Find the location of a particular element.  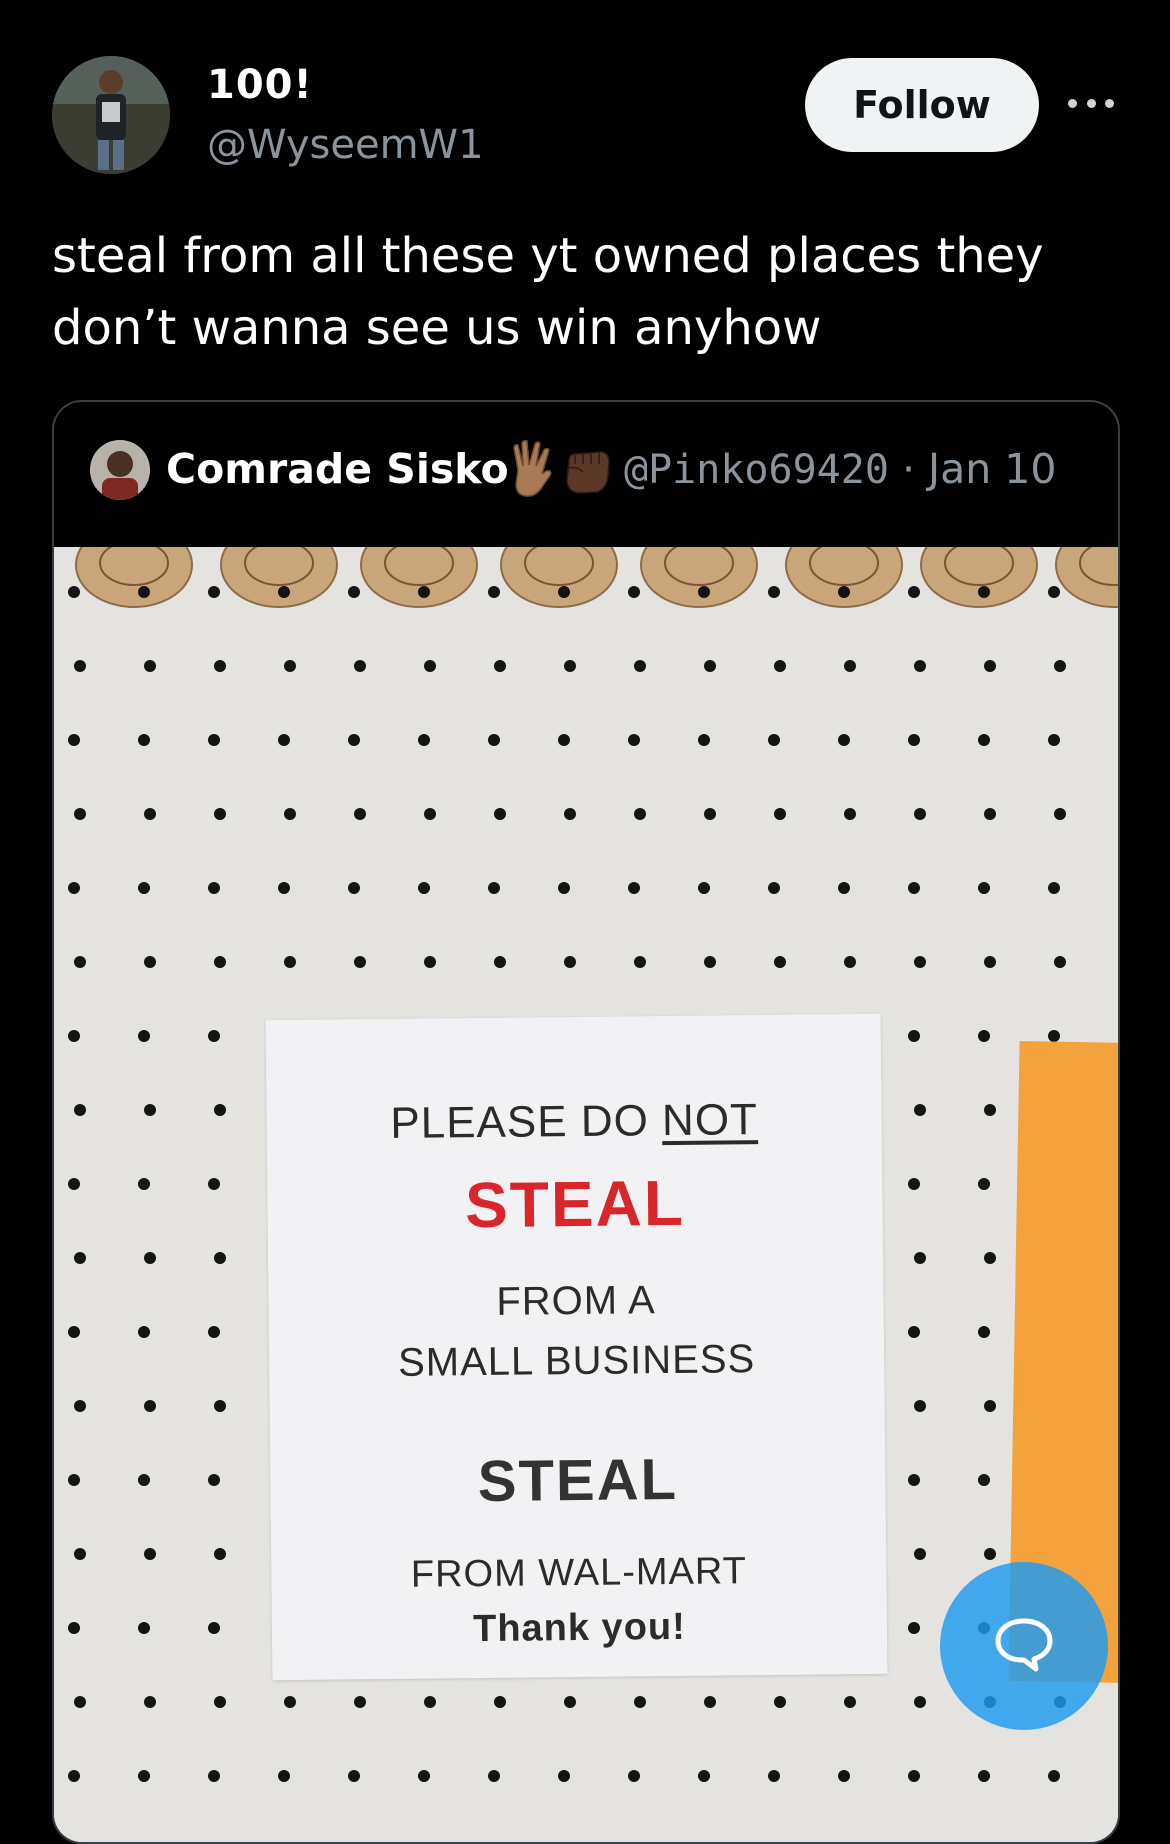

sign-line-7: Thank you! is located at coordinates (579, 1628).